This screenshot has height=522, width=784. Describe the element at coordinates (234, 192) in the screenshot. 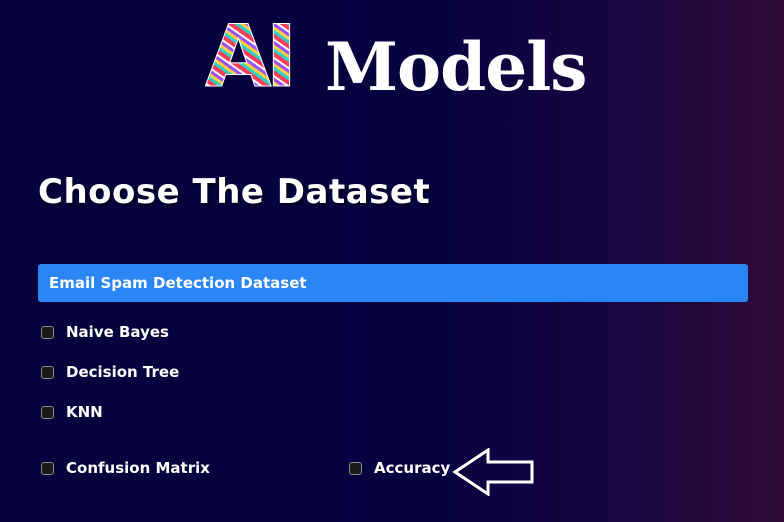

I see `page-heading: Choose The Dataset` at that location.